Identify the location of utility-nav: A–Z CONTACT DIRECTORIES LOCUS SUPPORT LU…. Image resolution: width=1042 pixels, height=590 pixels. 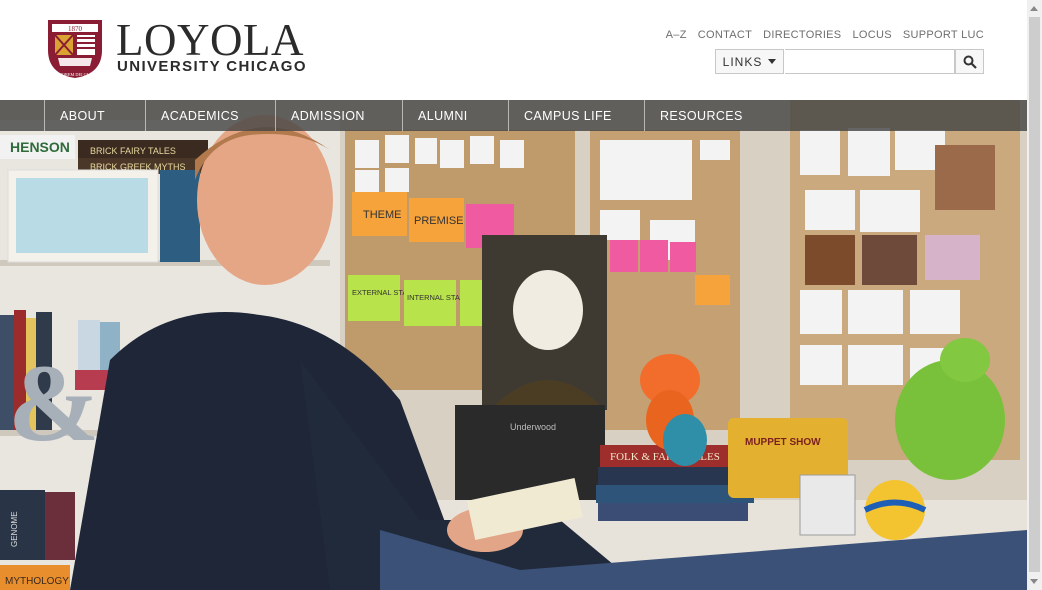
(825, 35).